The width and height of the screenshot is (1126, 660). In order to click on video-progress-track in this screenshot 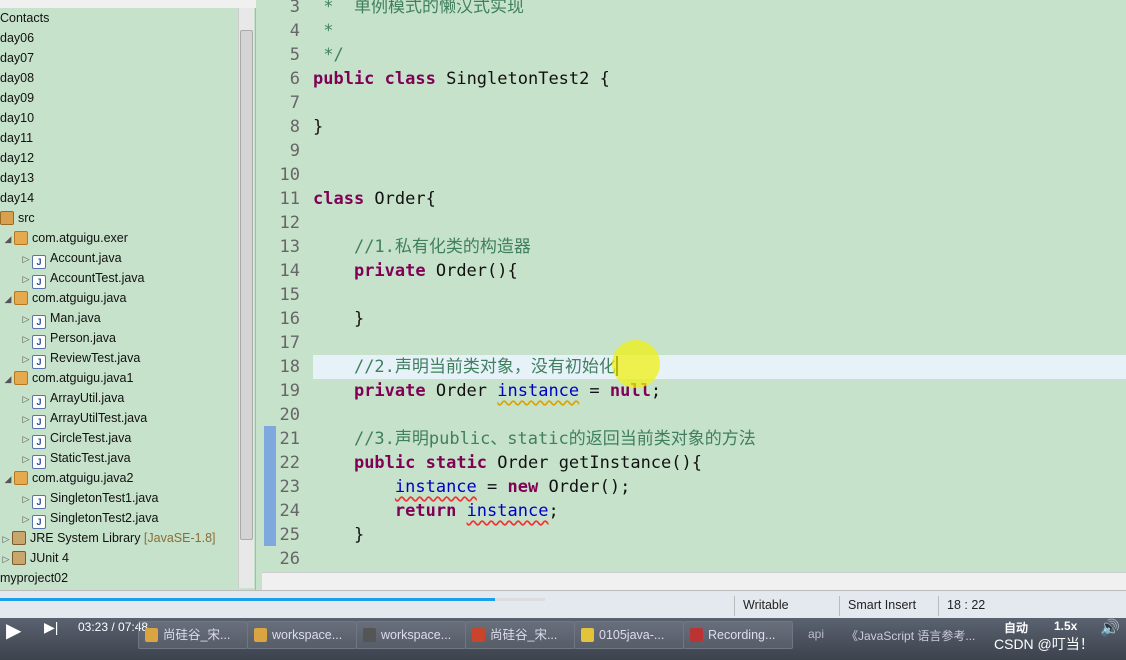, I will do `click(520, 599)`.